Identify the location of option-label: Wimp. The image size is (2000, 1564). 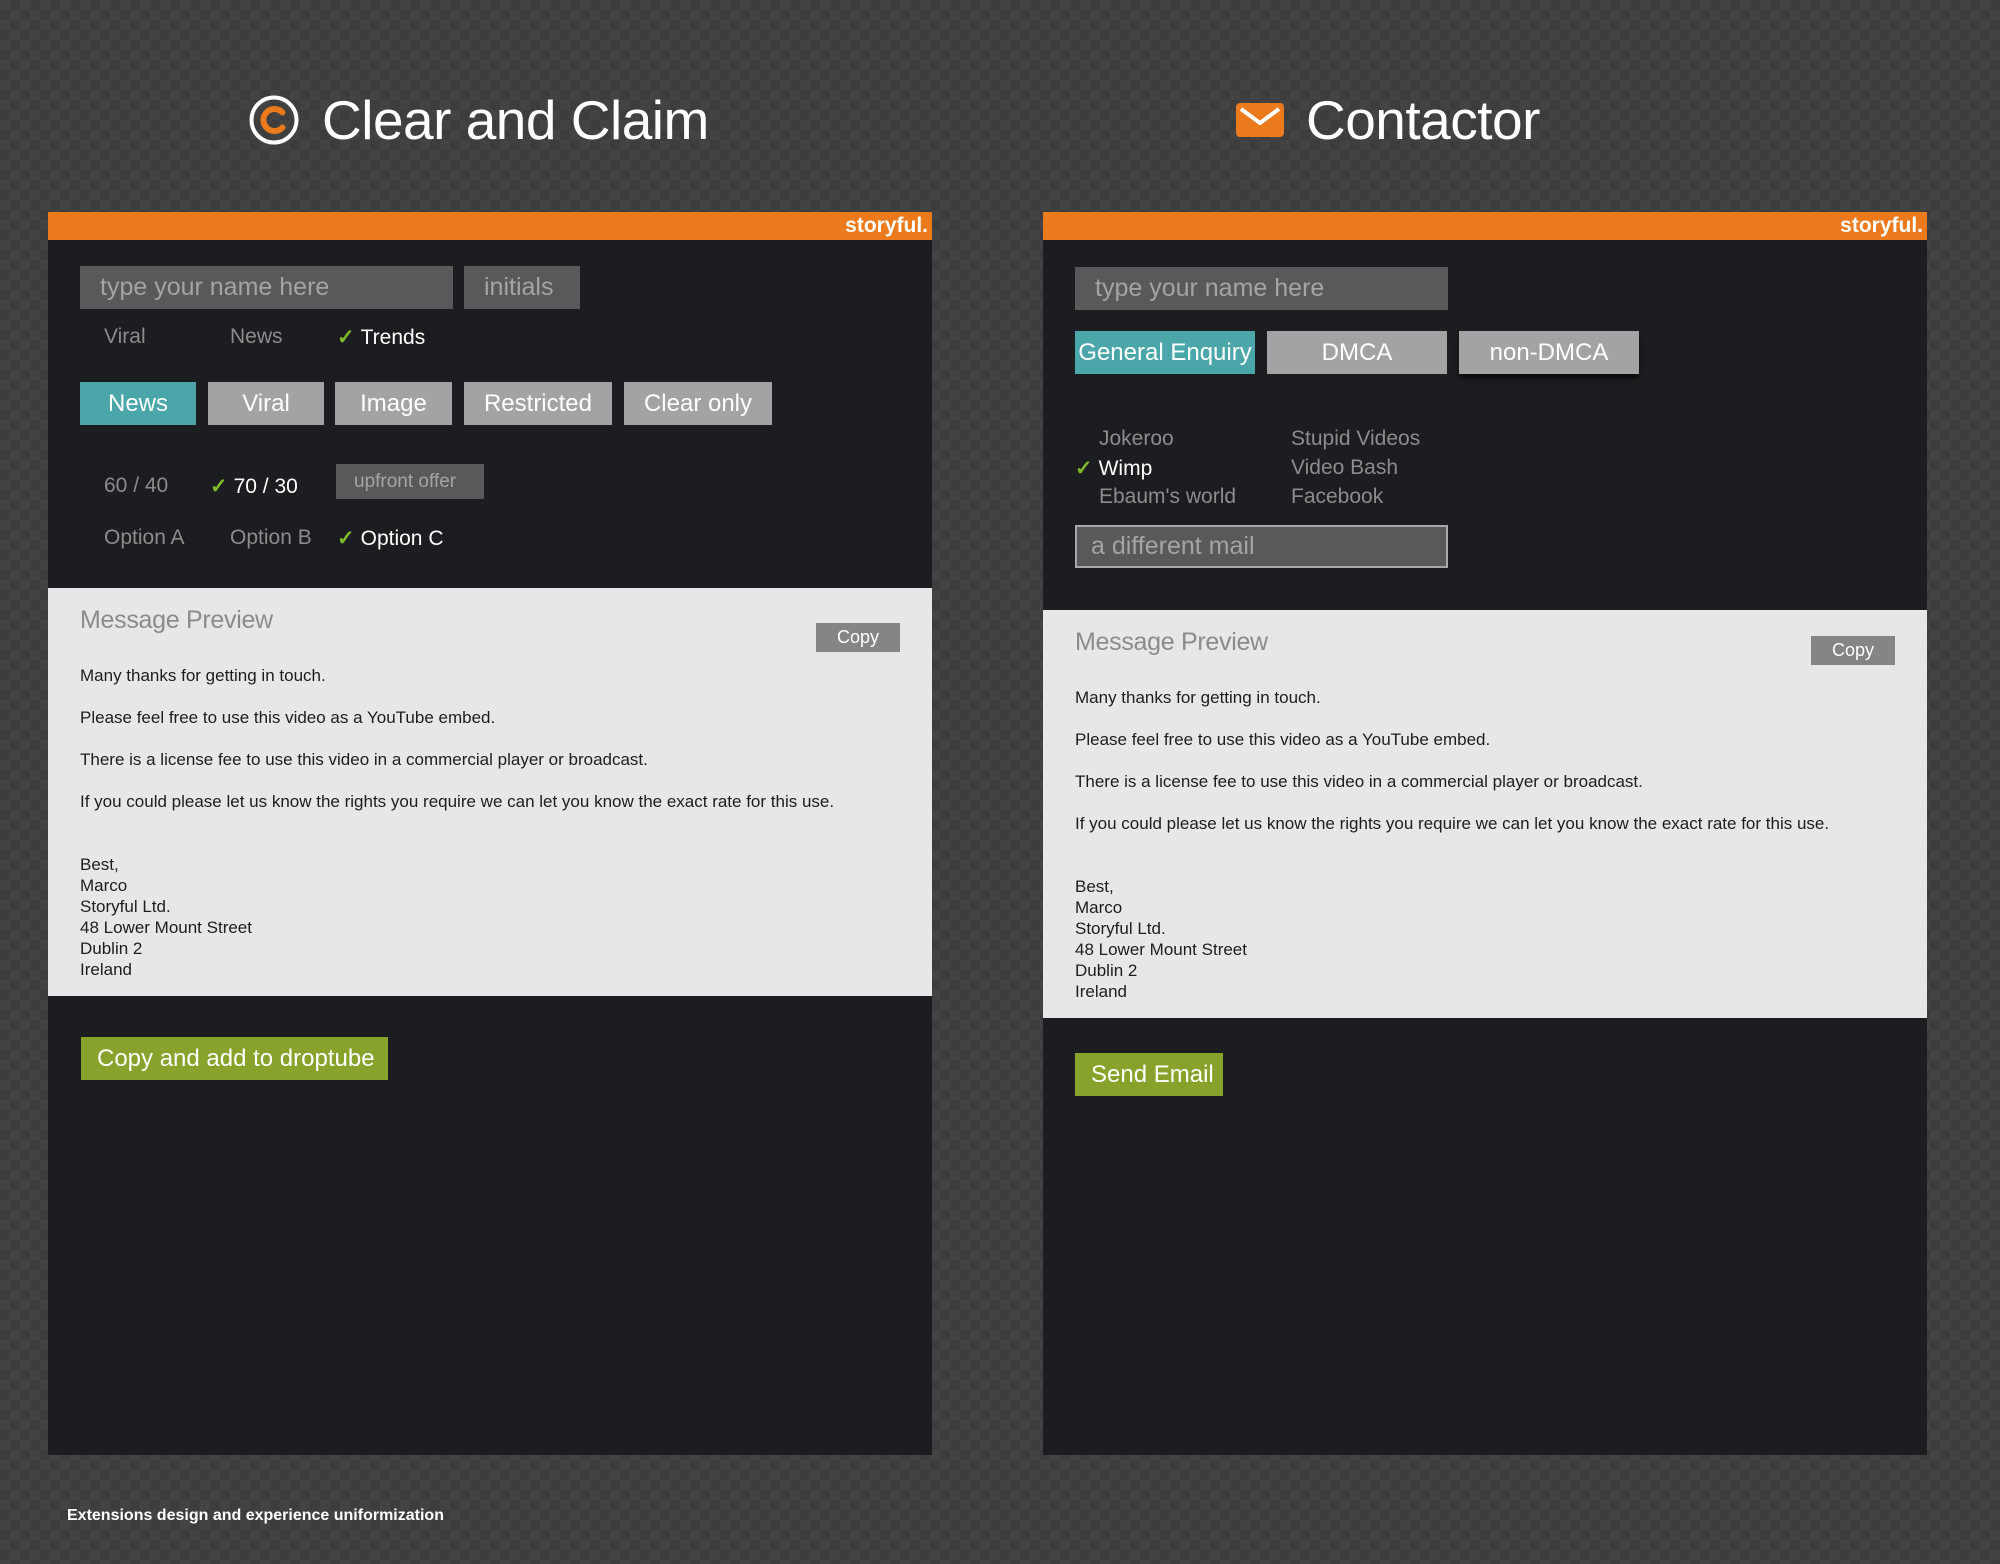
(1125, 468).